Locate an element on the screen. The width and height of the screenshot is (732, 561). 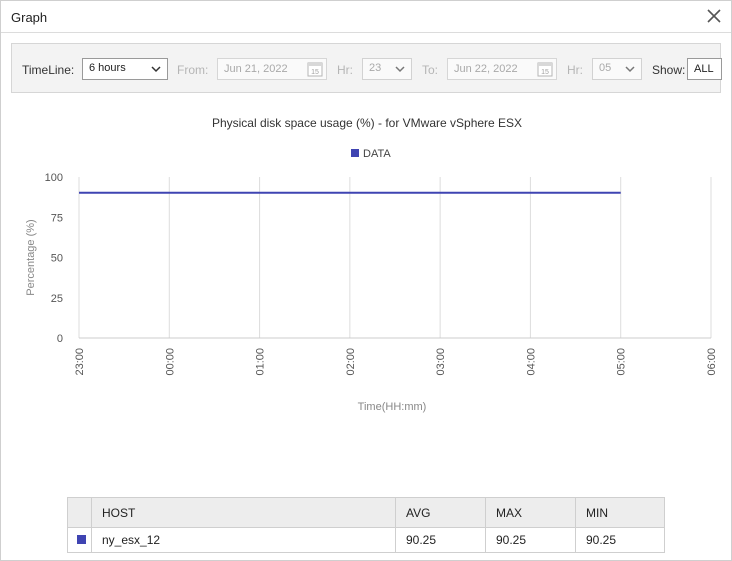
to-label: To: is located at coordinates (430, 70).